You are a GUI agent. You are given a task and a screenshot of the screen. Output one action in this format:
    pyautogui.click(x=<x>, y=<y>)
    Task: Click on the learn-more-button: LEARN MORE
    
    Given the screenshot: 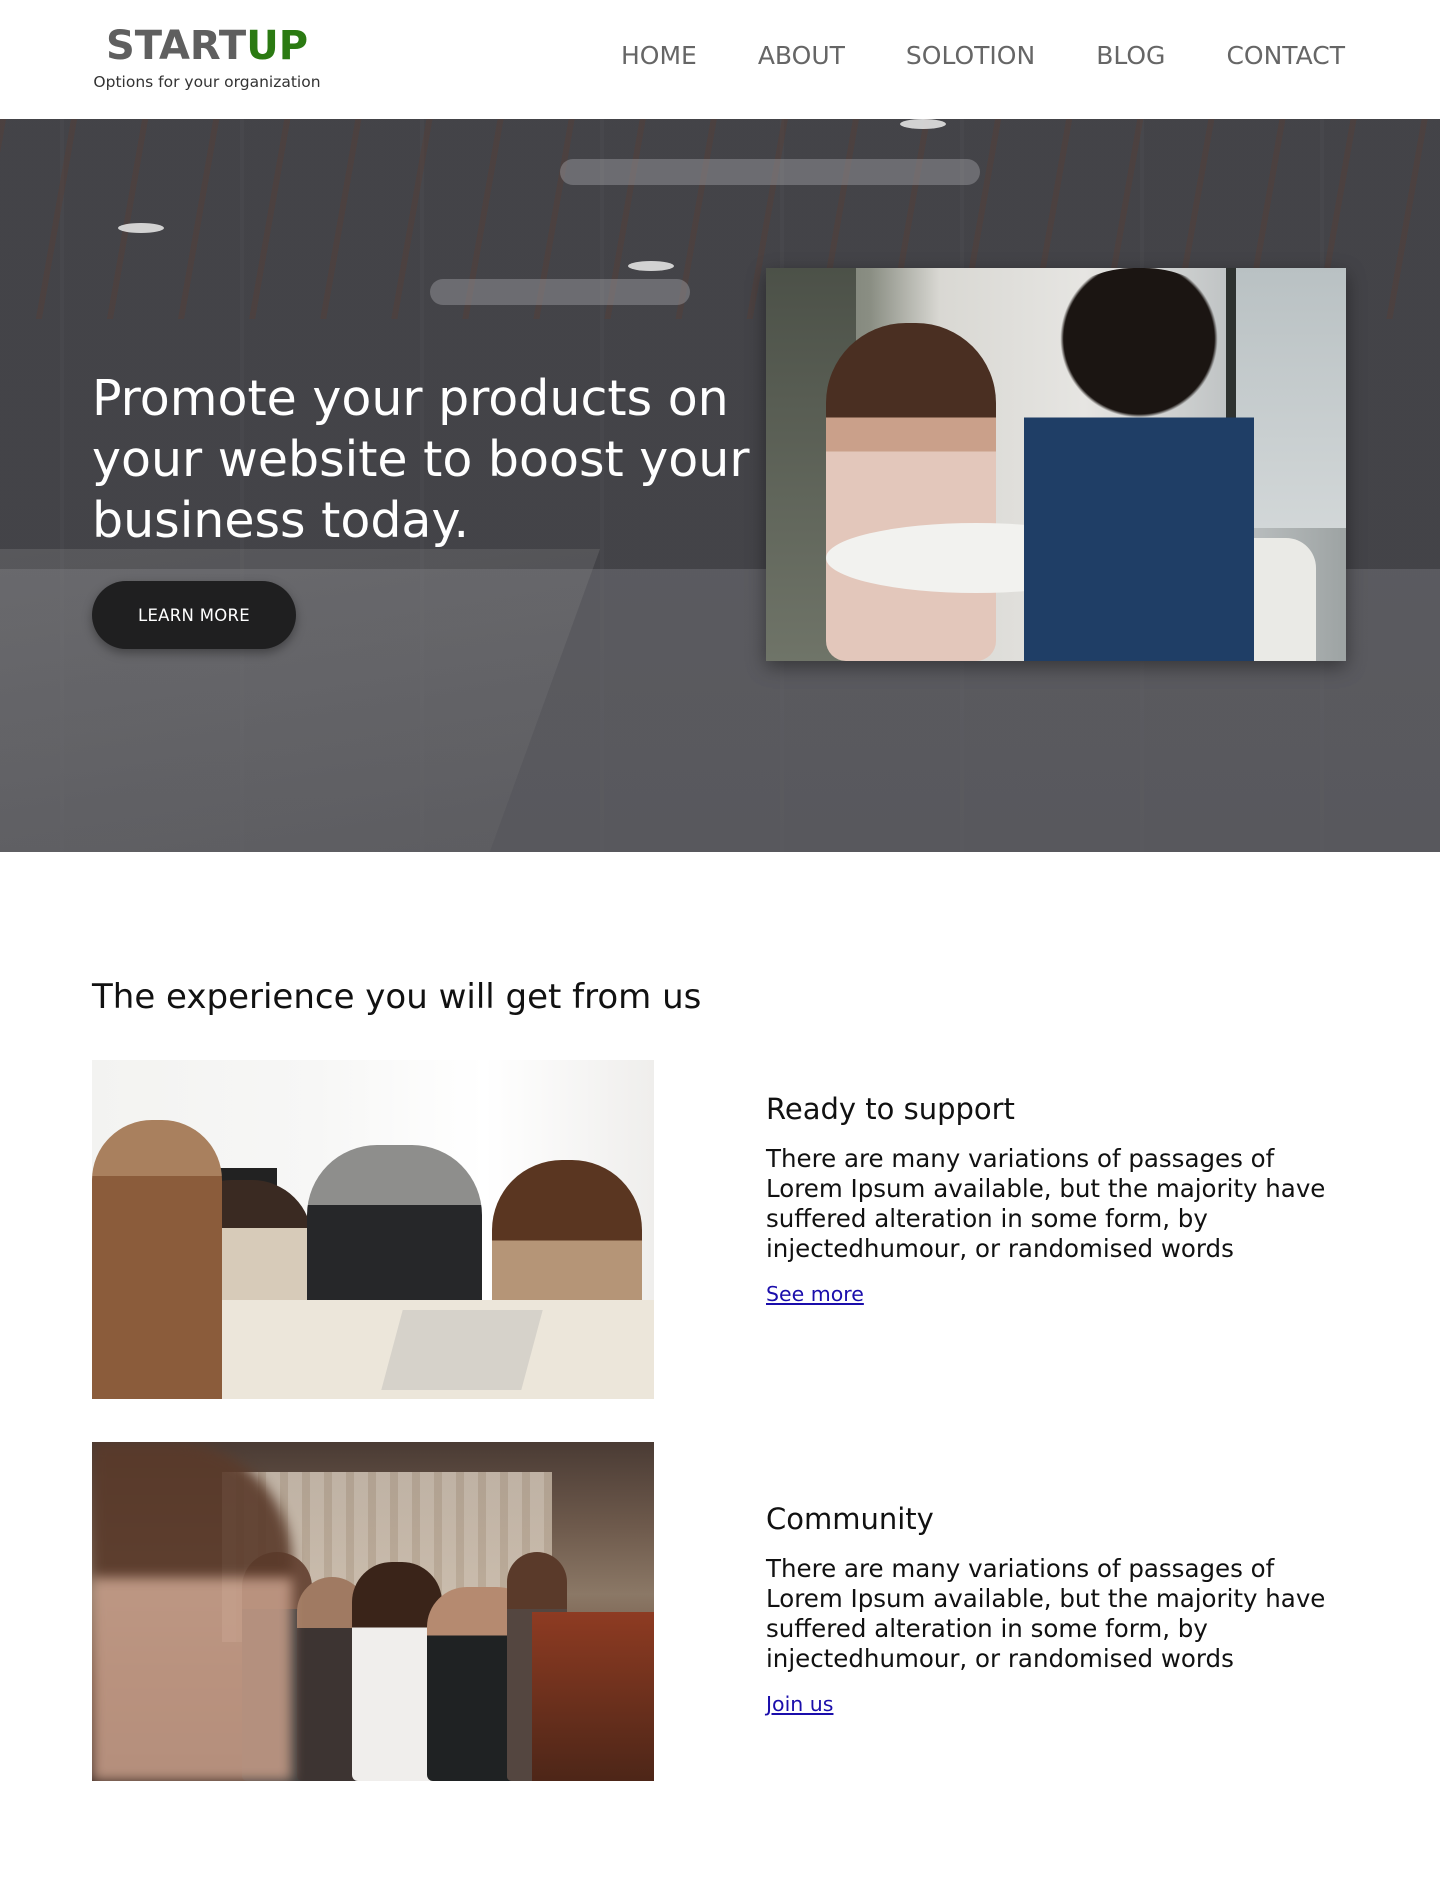 What is the action you would take?
    pyautogui.click(x=194, y=615)
    